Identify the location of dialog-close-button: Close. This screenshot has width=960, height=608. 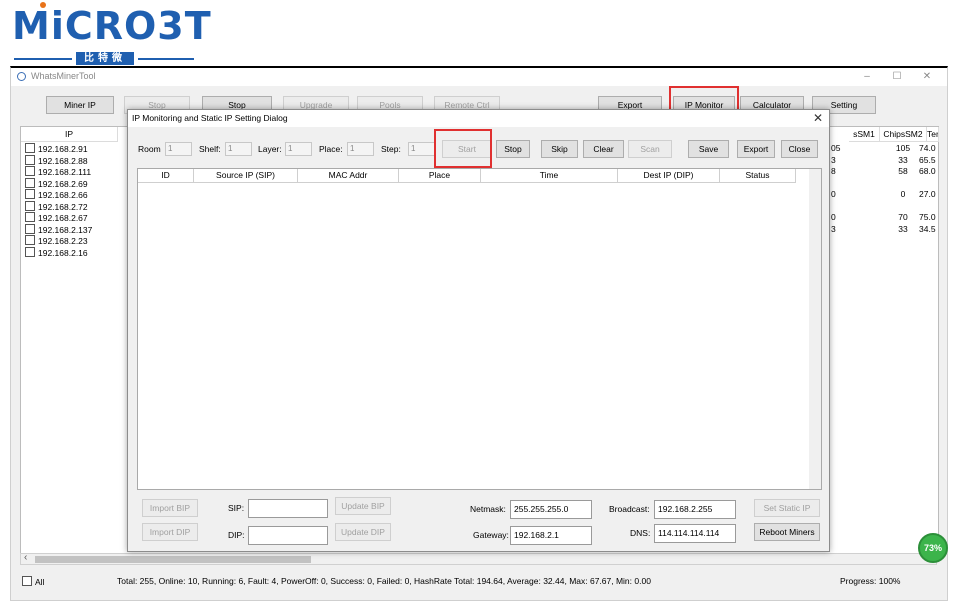
(799, 149).